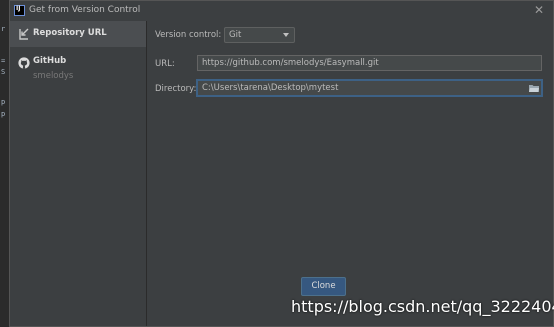 This screenshot has width=554, height=327. What do you see at coordinates (323, 286) in the screenshot?
I see `clone-button: Clone` at bounding box center [323, 286].